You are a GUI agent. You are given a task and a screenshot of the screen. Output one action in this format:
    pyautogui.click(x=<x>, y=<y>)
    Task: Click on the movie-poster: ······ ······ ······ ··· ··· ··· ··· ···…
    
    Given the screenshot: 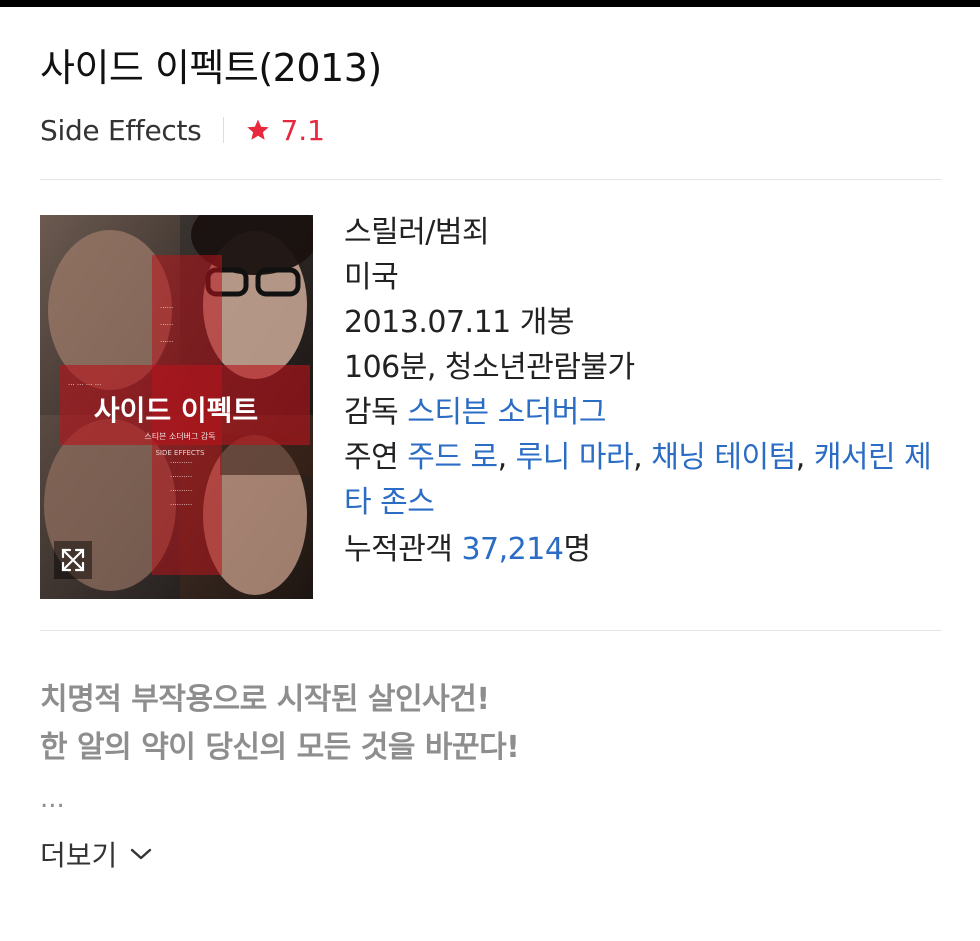 What is the action you would take?
    pyautogui.click(x=176, y=407)
    